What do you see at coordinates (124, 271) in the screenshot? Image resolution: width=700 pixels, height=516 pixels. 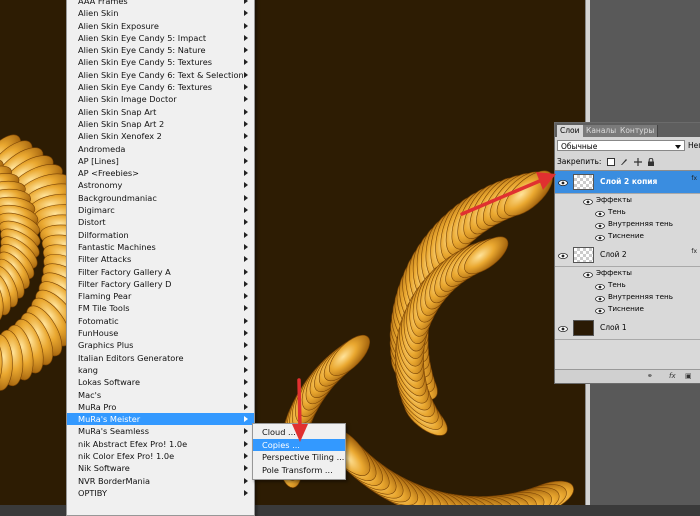 I see `menu-item-label: Filter Factory Gallery A` at bounding box center [124, 271].